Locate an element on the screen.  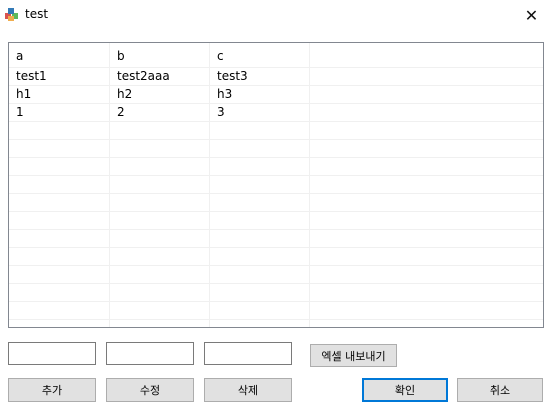
table-cell: 3 is located at coordinates (260, 112).